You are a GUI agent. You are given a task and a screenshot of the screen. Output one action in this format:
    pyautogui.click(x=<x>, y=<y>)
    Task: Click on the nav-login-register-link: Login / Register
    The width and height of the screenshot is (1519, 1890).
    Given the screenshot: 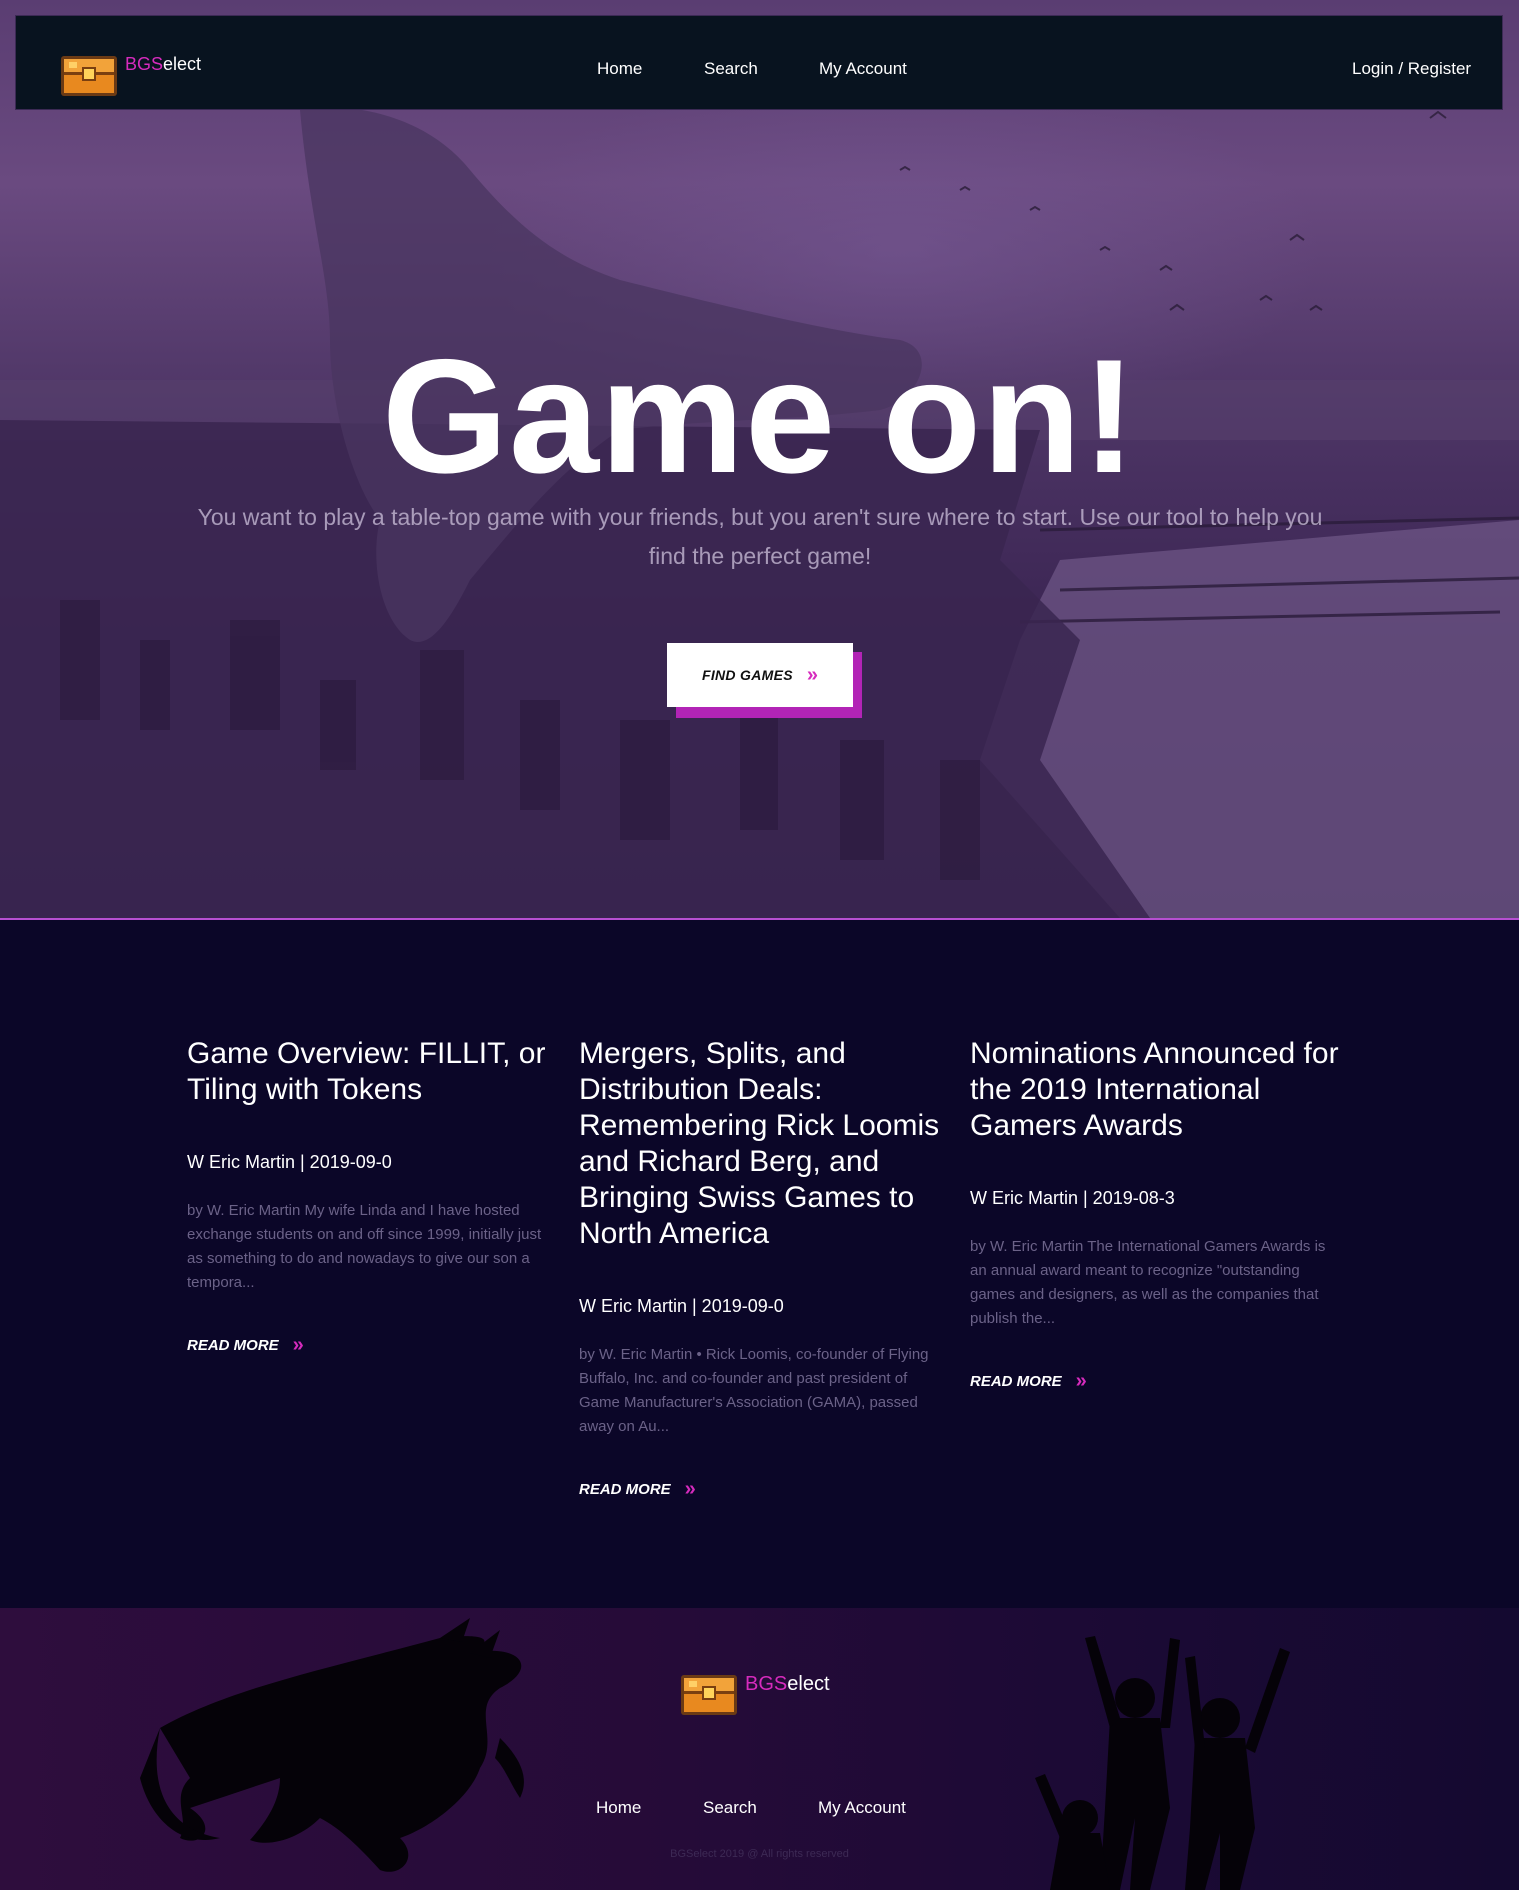 What is the action you would take?
    pyautogui.click(x=1411, y=69)
    